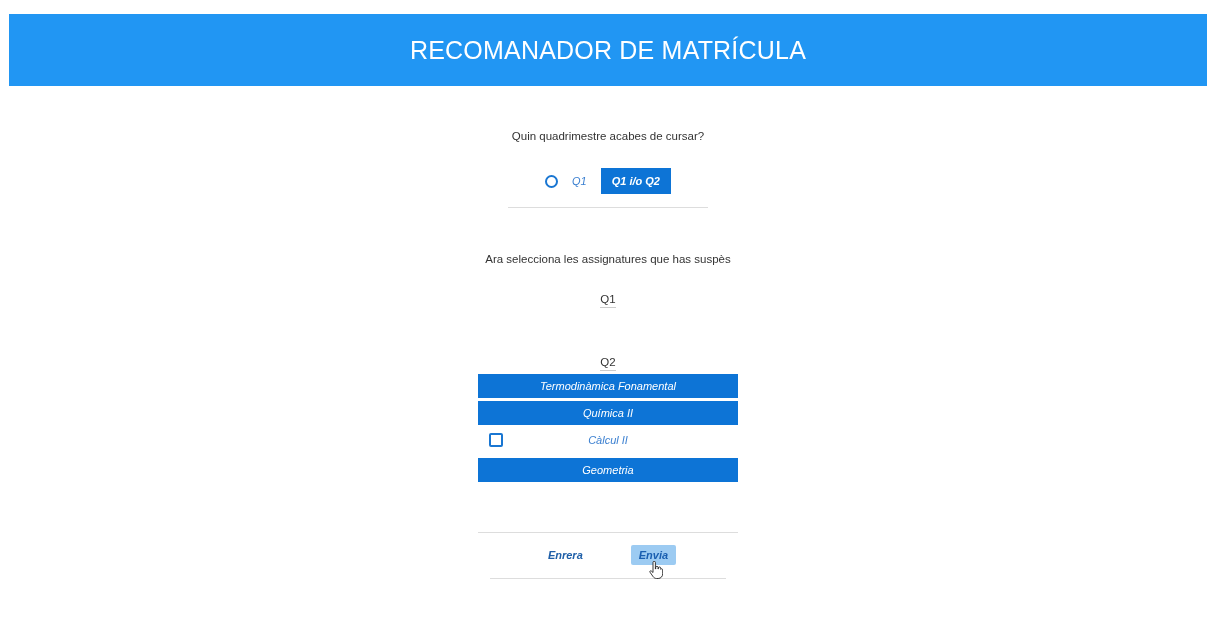 This screenshot has height=617, width=1208. What do you see at coordinates (551, 181) in the screenshot?
I see `radio-button` at bounding box center [551, 181].